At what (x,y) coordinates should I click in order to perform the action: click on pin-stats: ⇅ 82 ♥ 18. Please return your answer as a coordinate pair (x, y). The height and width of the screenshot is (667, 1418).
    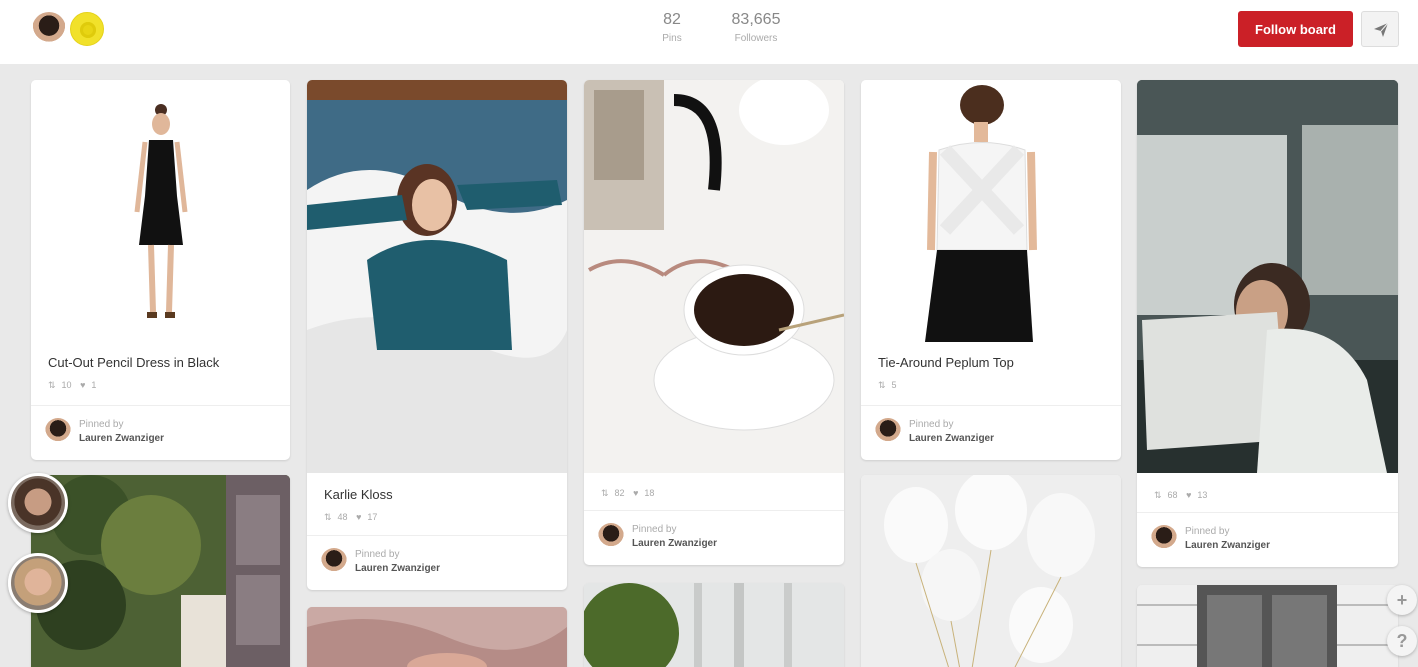
    Looking at the image, I should click on (628, 493).